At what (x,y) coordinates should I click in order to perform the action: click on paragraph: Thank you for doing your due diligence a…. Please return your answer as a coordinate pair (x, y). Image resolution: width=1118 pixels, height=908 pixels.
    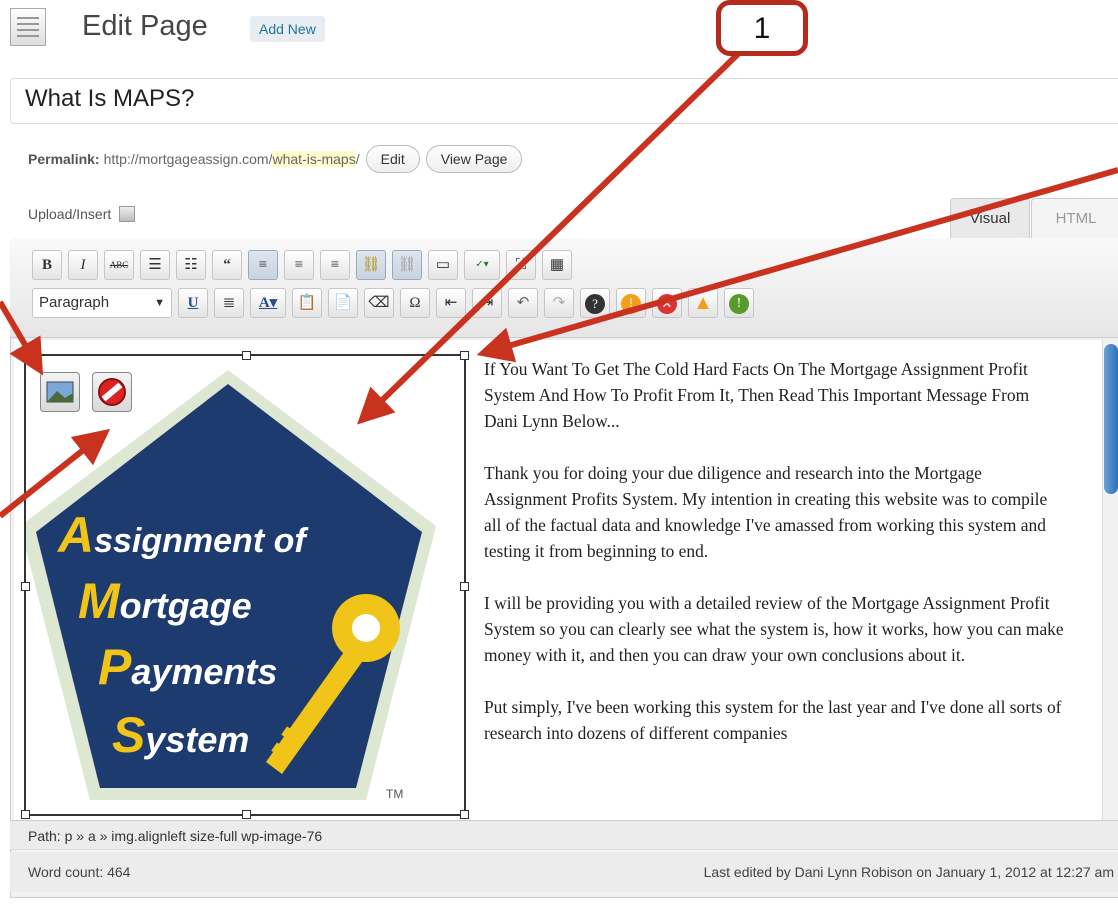
    Looking at the image, I should click on (766, 512).